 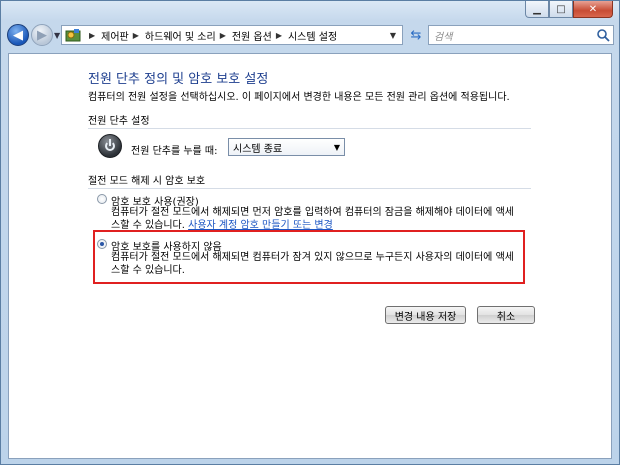 What do you see at coordinates (258, 149) in the screenshot?
I see `power-button-action-value: 시스템 종료` at bounding box center [258, 149].